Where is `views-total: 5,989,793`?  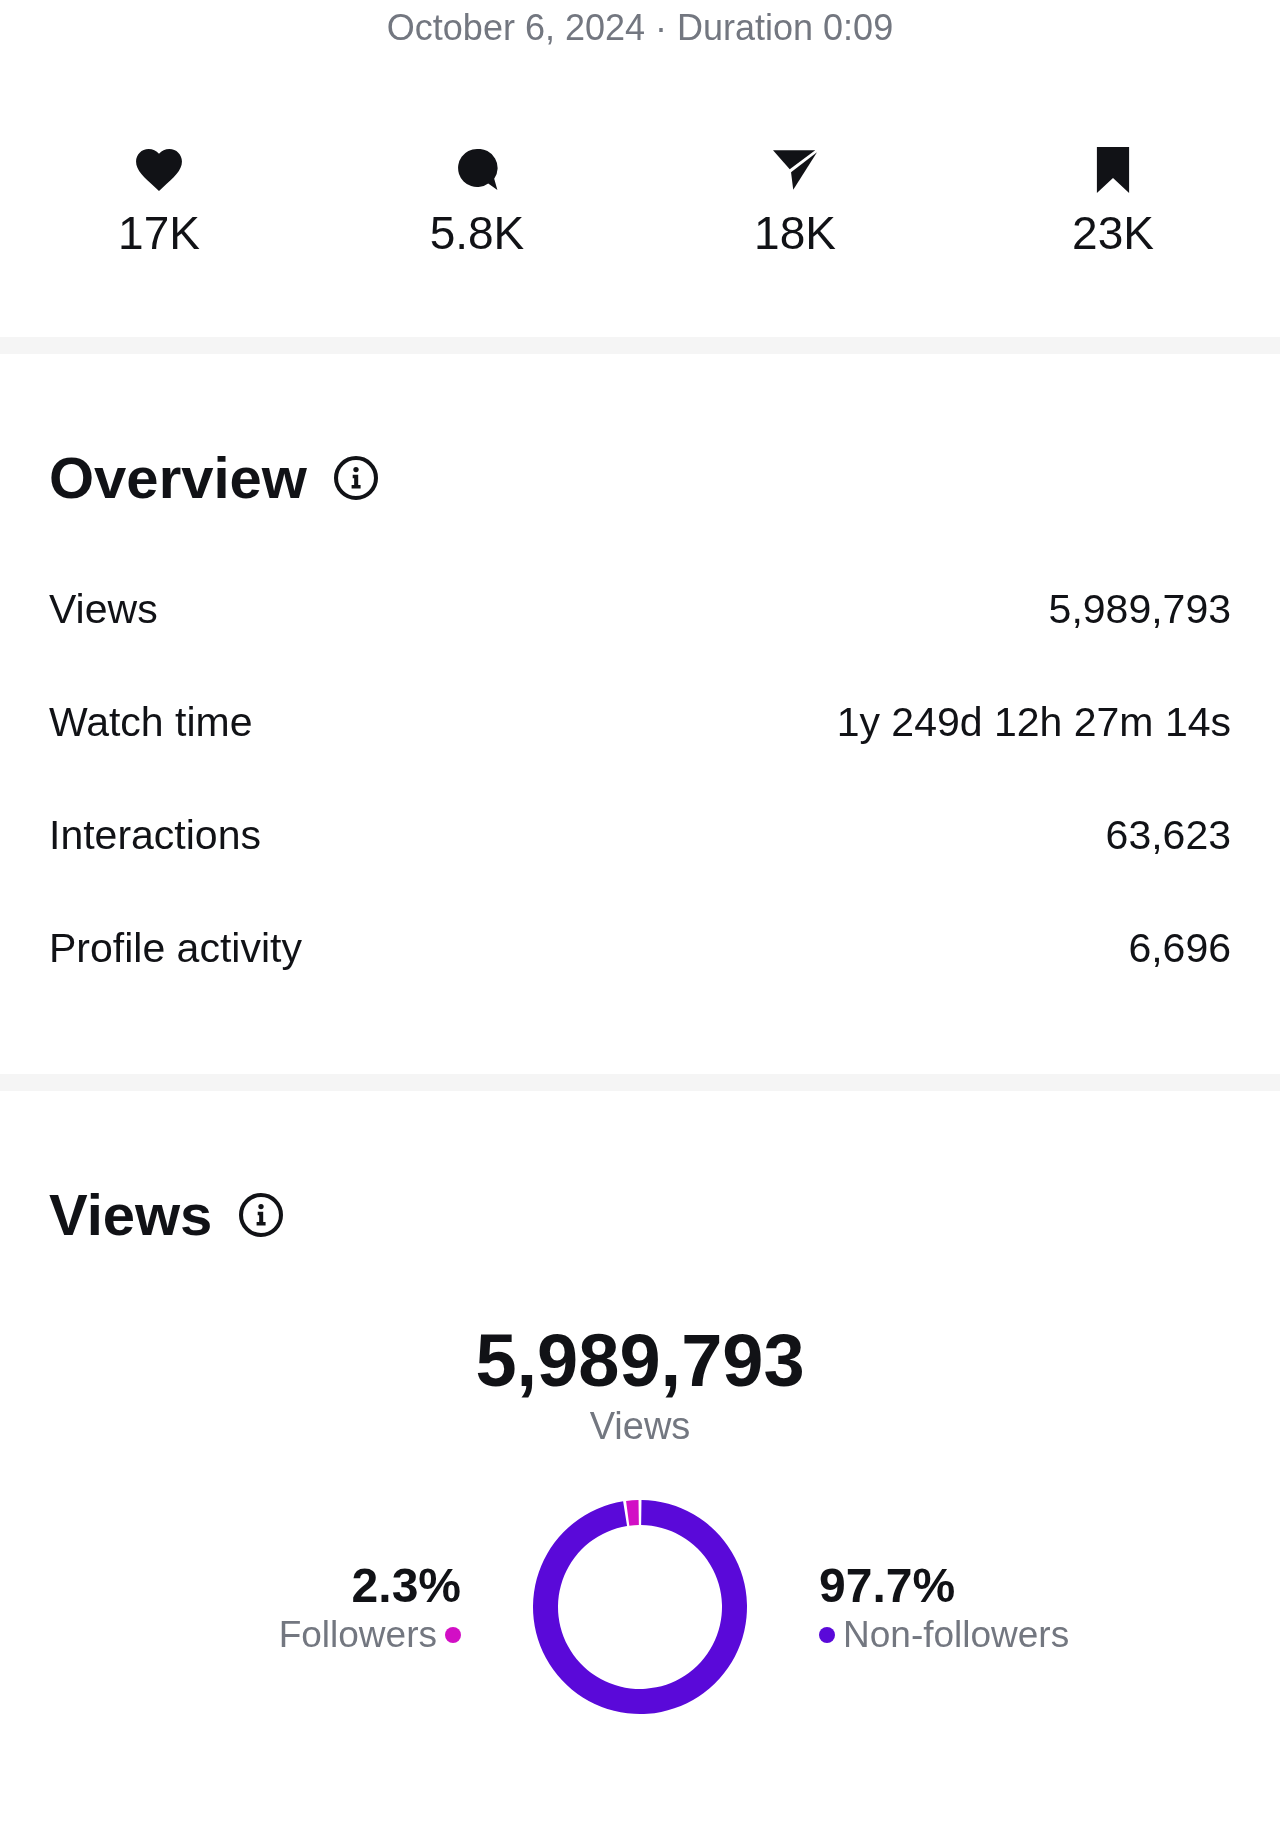 views-total: 5,989,793 is located at coordinates (640, 1361).